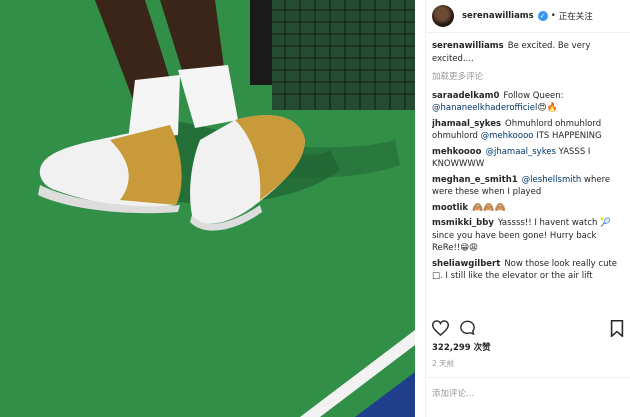 This screenshot has height=417, width=630. I want to click on comment-mention: @hananeelkhaderofficiel, so click(484, 108).